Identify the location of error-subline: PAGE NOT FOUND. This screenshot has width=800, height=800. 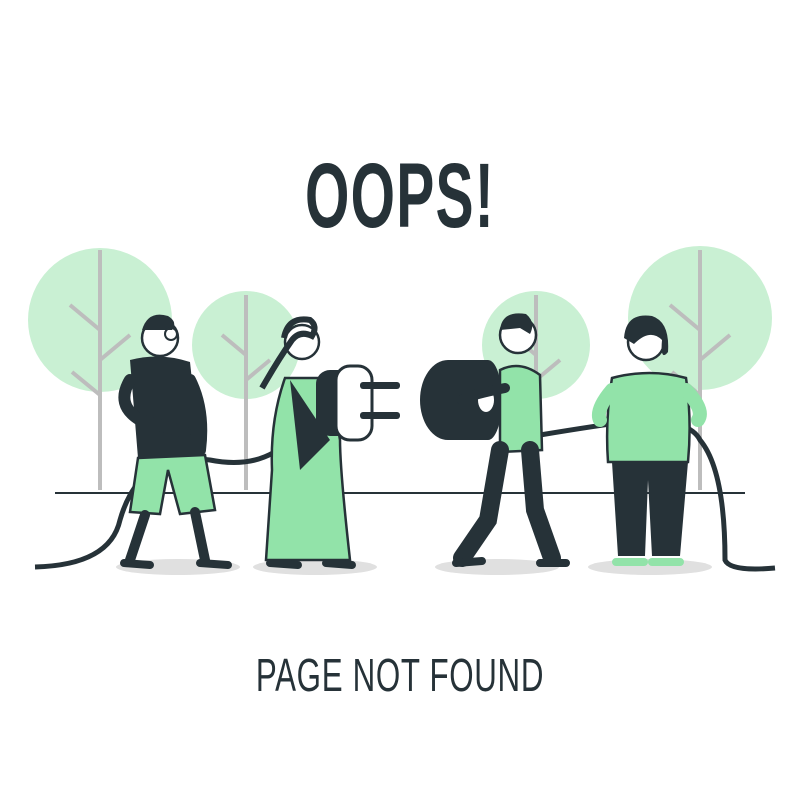
(400, 675).